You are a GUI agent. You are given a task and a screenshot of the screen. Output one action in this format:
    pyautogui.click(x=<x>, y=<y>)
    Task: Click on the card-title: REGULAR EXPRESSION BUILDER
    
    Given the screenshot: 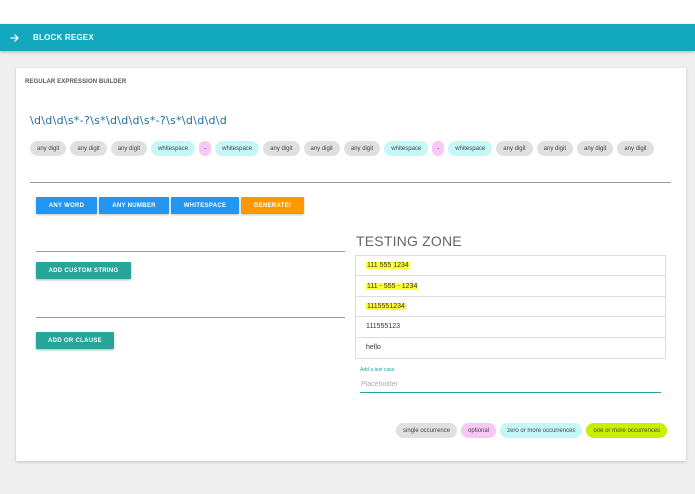 What is the action you would take?
    pyautogui.click(x=76, y=82)
    